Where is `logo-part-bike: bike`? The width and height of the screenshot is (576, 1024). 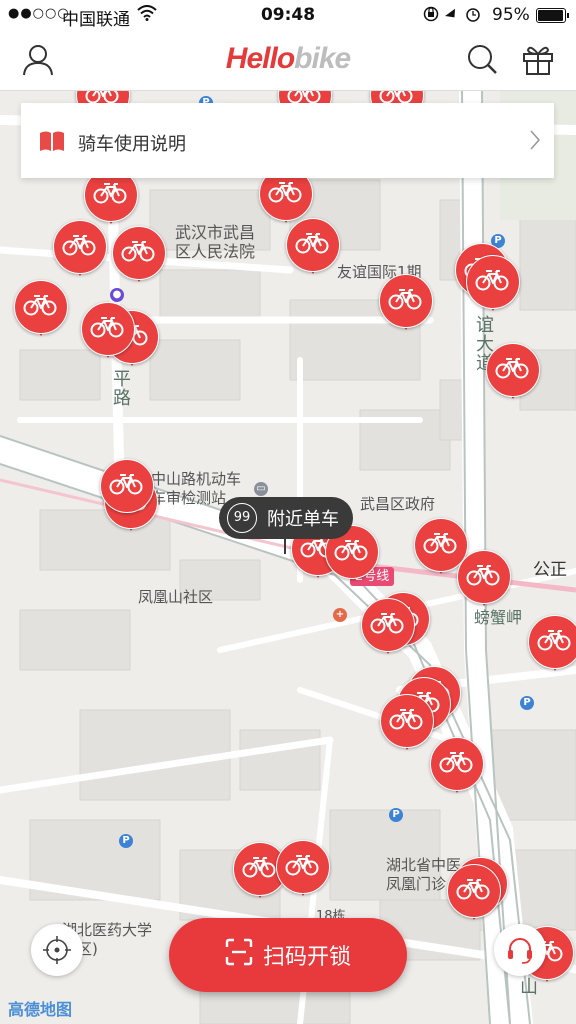
logo-part-bike: bike is located at coordinates (322, 58).